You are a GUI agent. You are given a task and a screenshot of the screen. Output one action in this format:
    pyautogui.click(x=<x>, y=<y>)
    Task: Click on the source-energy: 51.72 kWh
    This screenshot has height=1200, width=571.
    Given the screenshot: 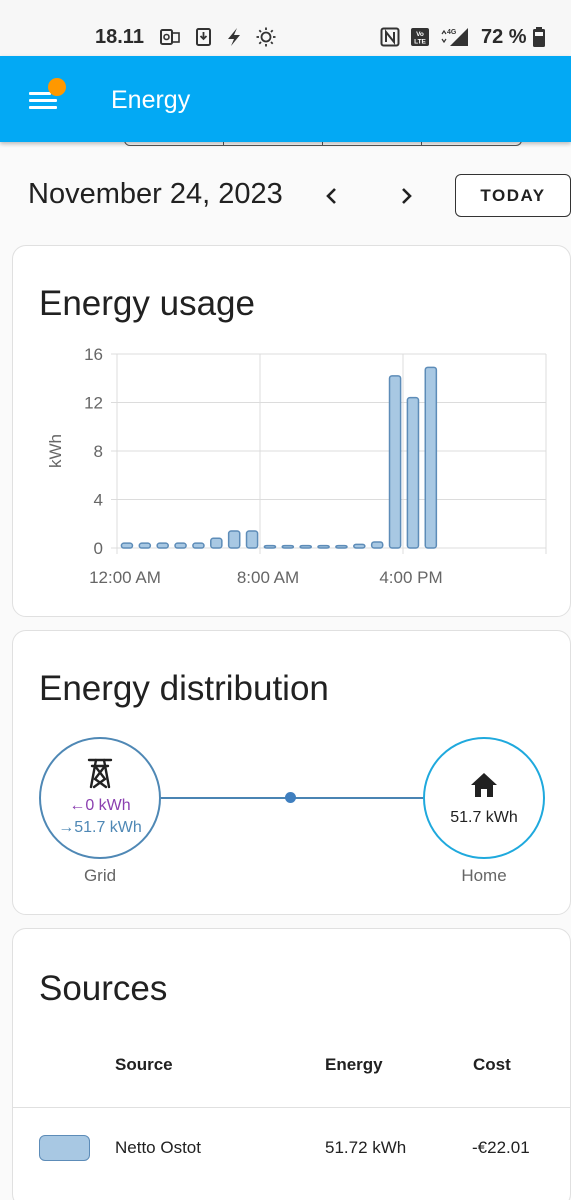 What is the action you would take?
    pyautogui.click(x=366, y=1147)
    